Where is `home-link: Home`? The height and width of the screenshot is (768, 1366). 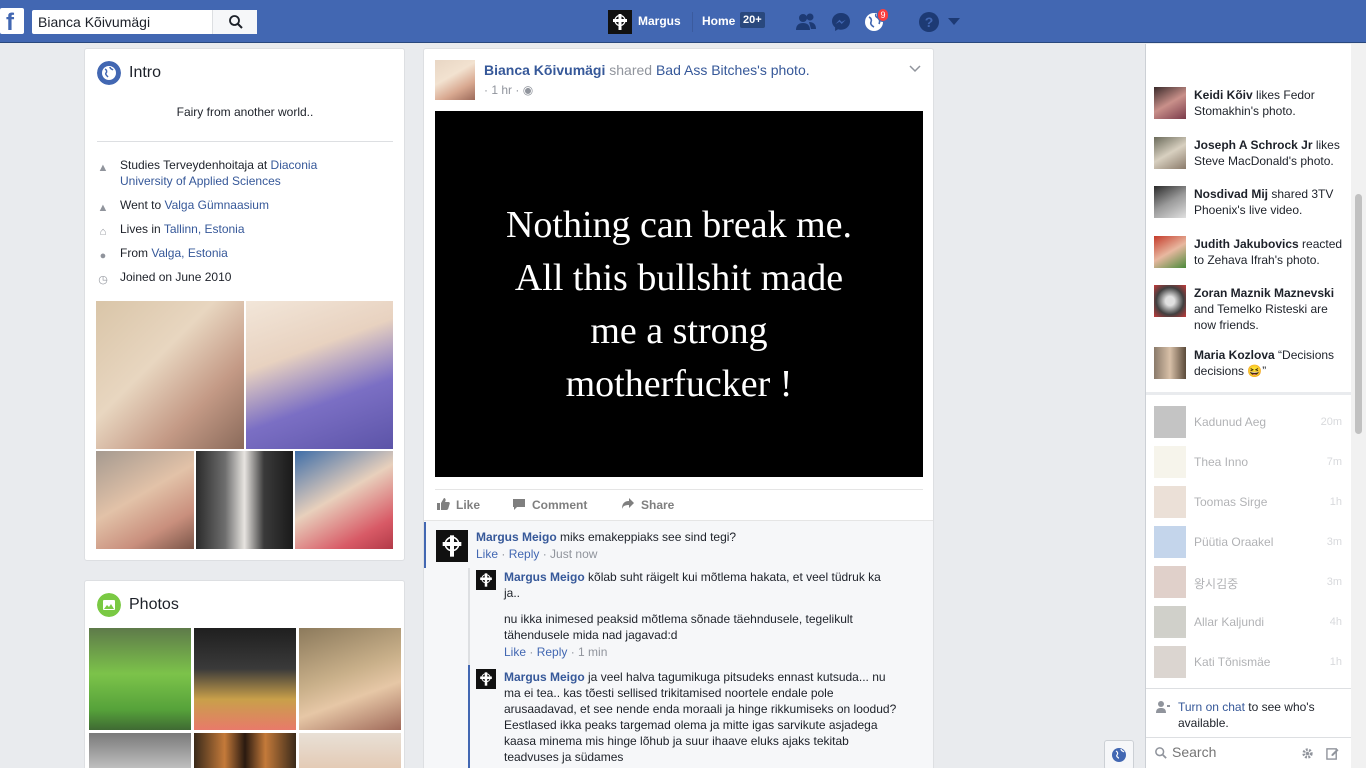
home-link: Home is located at coordinates (718, 21).